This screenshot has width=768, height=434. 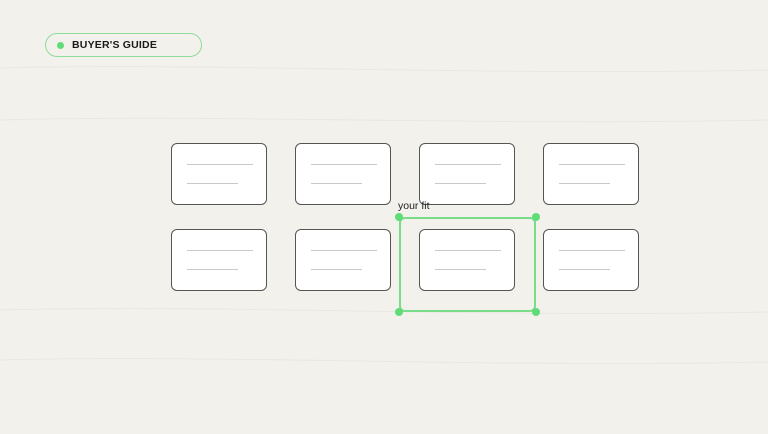 I want to click on card-r2-c1, so click(x=219, y=260).